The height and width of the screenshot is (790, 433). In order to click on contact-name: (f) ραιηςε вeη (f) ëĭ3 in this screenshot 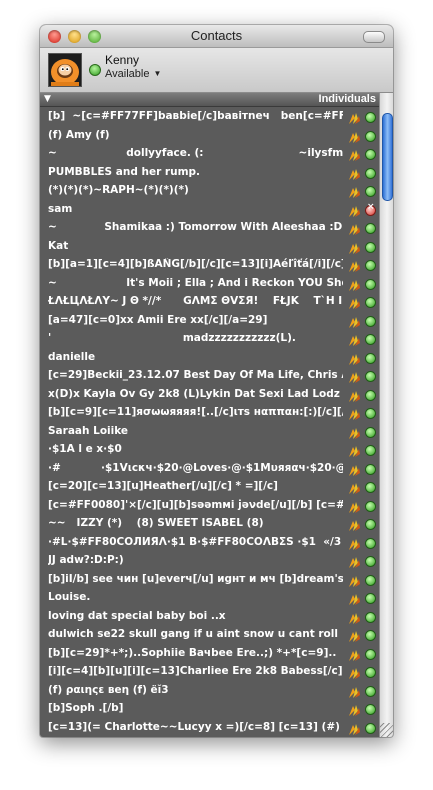, I will do `click(108, 689)`.